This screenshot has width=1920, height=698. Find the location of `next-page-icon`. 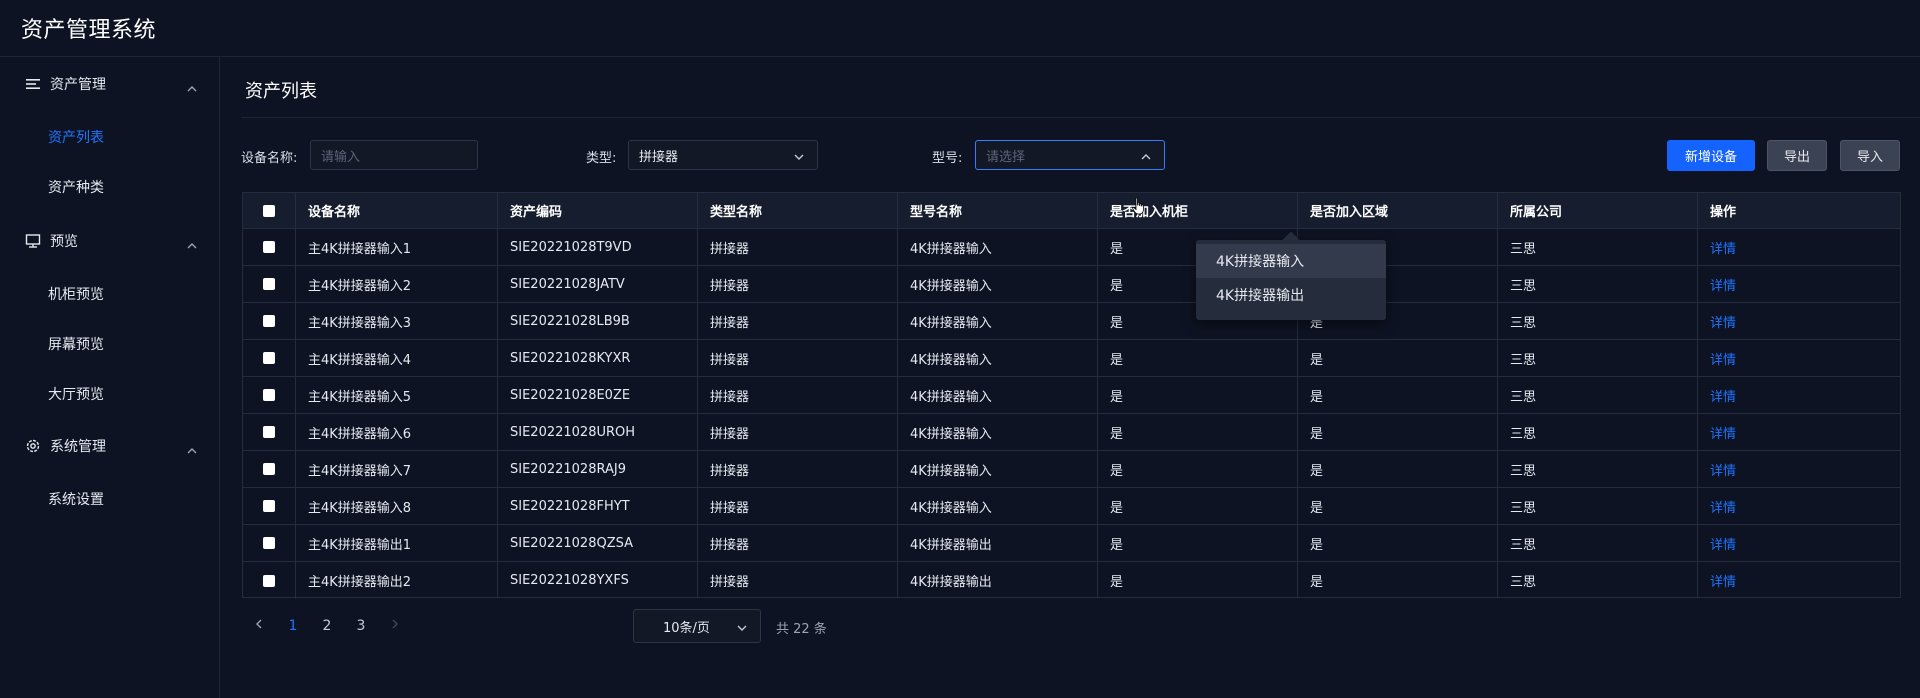

next-page-icon is located at coordinates (395, 626).